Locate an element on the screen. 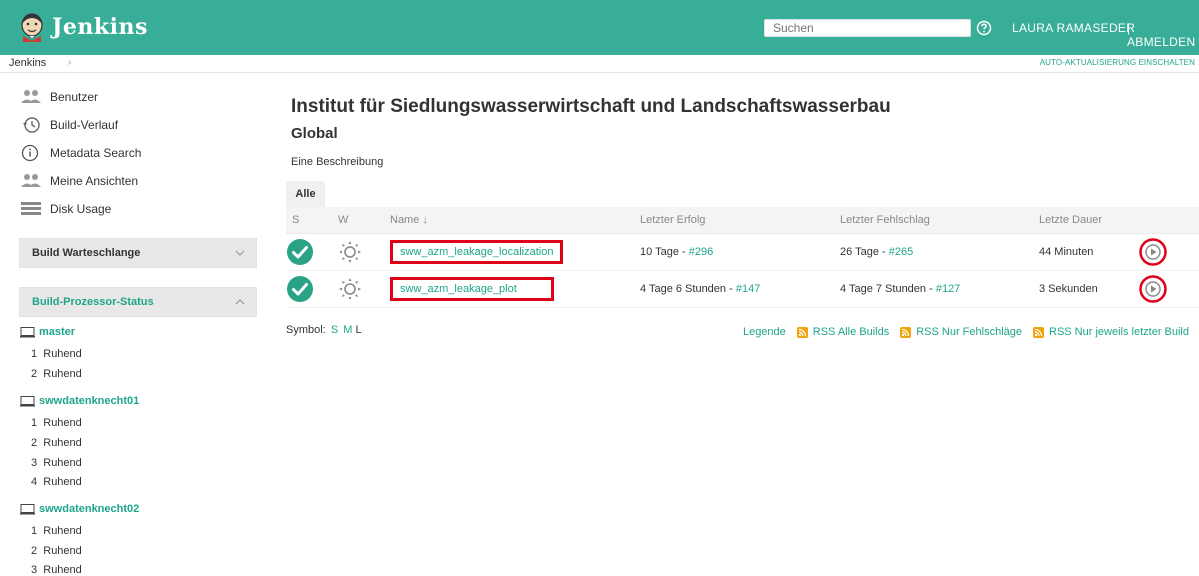 This screenshot has width=1199, height=576. column-last-success: Letzter Erfolg is located at coordinates (740, 220).